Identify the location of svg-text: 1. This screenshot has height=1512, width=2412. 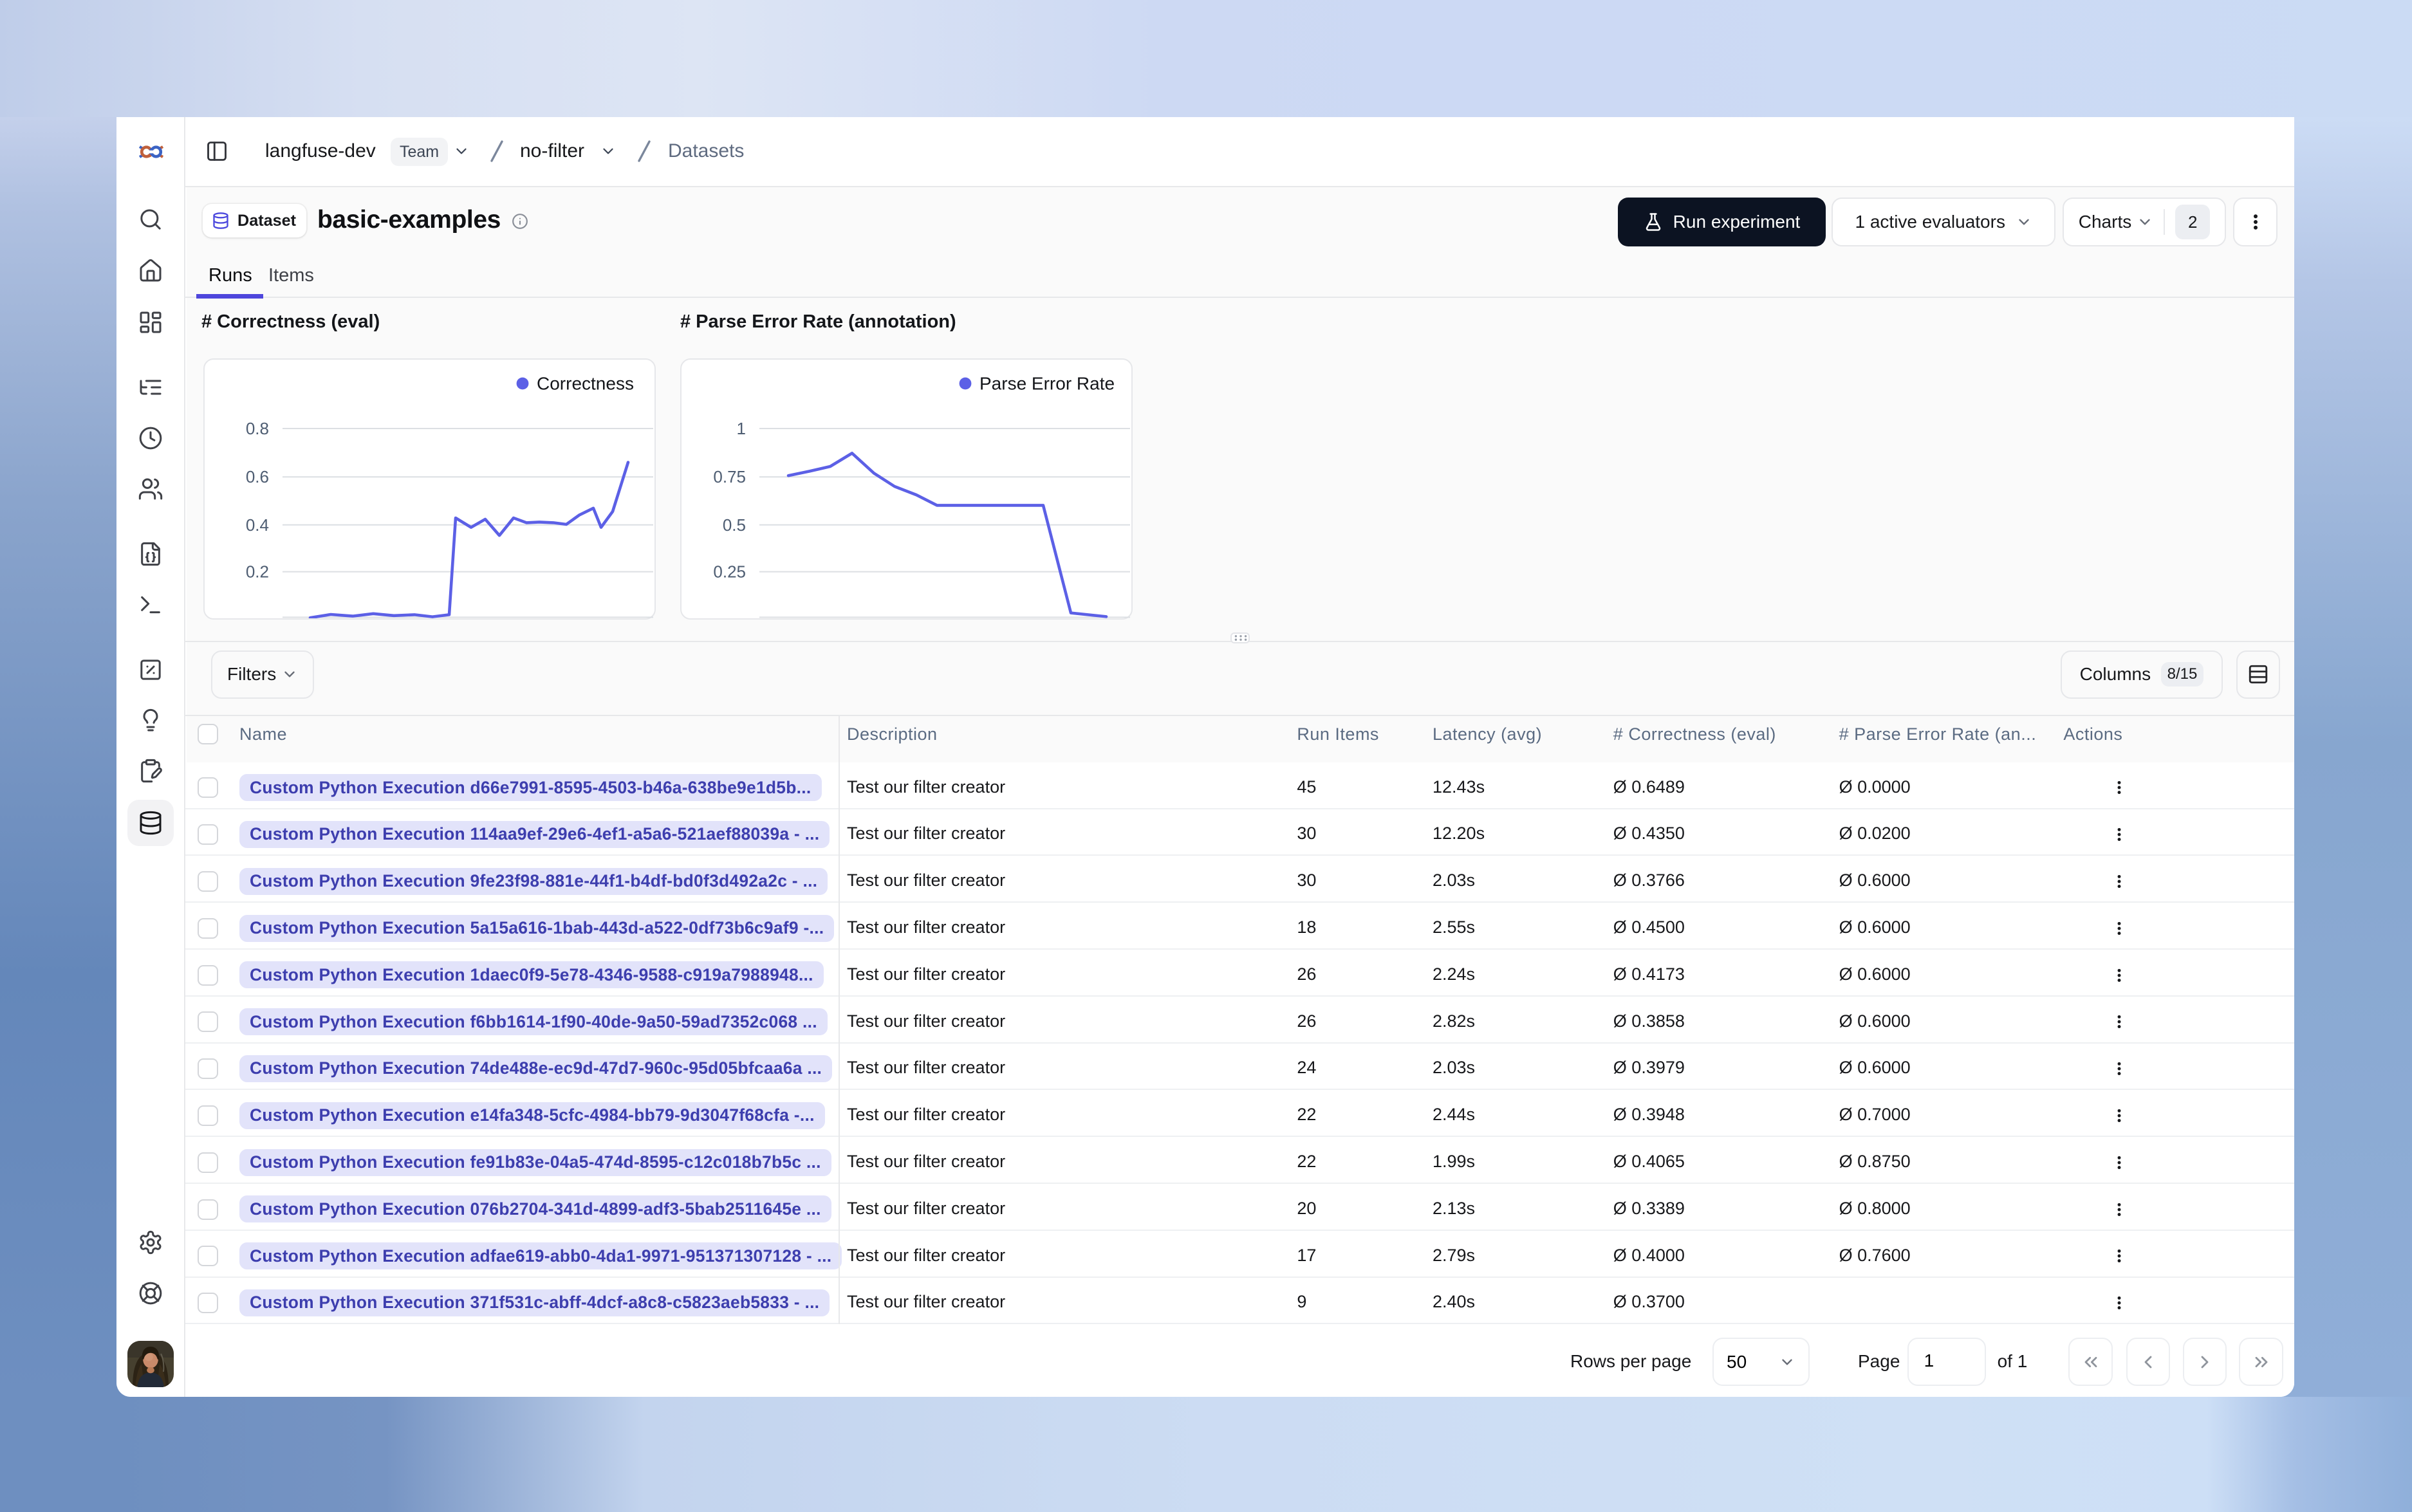
(741, 428).